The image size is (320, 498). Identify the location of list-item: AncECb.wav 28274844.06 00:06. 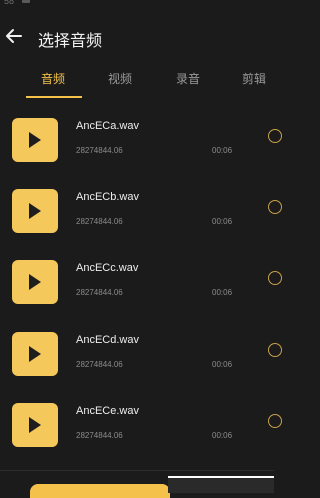
(141, 210).